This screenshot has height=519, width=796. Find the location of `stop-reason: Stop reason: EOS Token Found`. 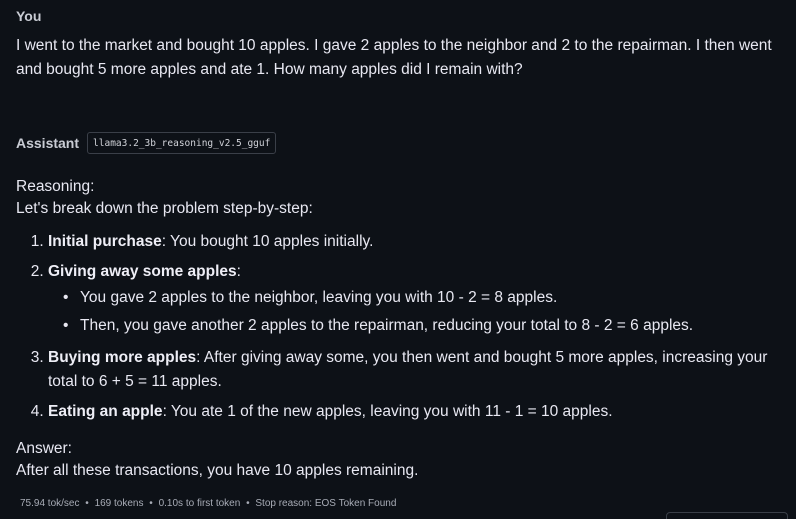

stop-reason: Stop reason: EOS Token Found is located at coordinates (326, 503).